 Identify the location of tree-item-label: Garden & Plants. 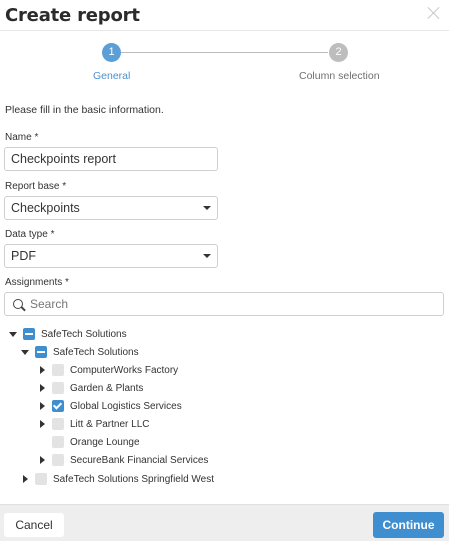
(107, 388).